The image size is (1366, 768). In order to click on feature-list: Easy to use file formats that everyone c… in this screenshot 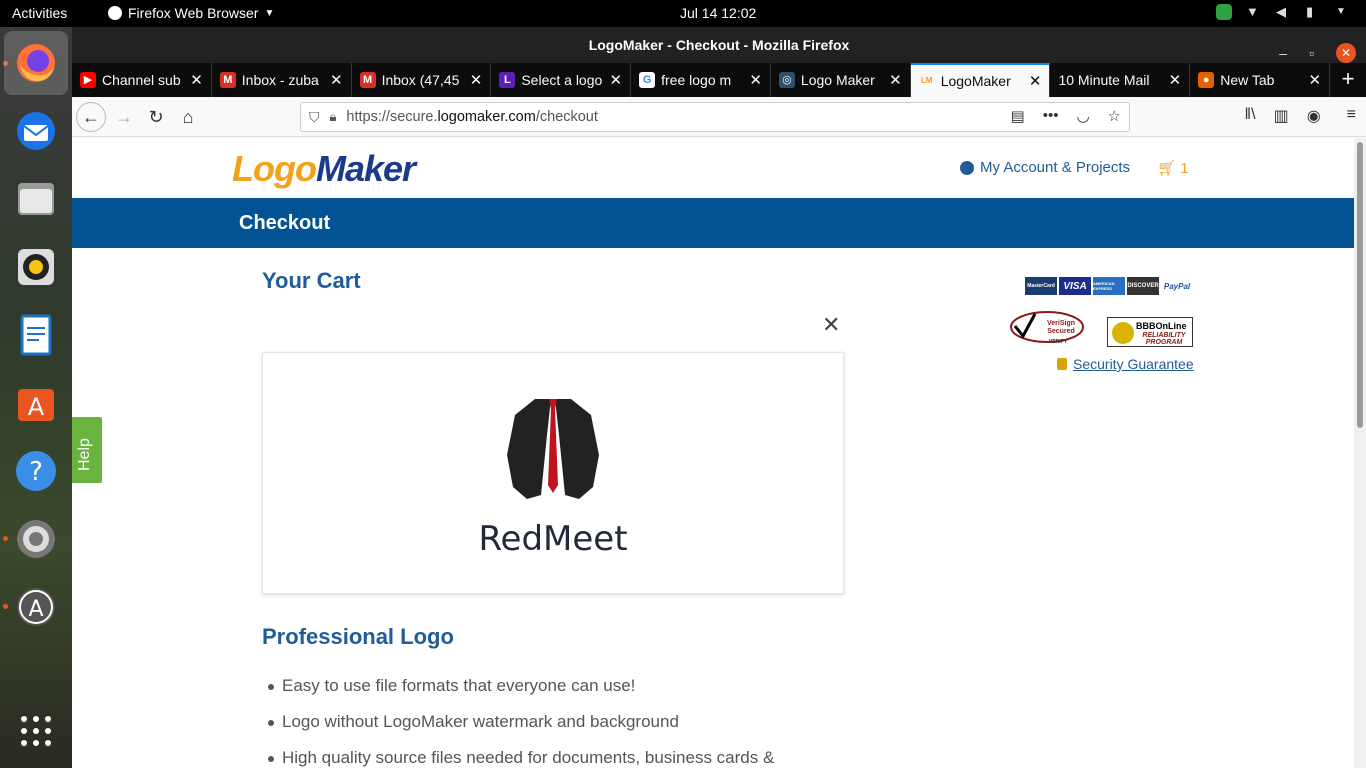, I will do `click(521, 722)`.